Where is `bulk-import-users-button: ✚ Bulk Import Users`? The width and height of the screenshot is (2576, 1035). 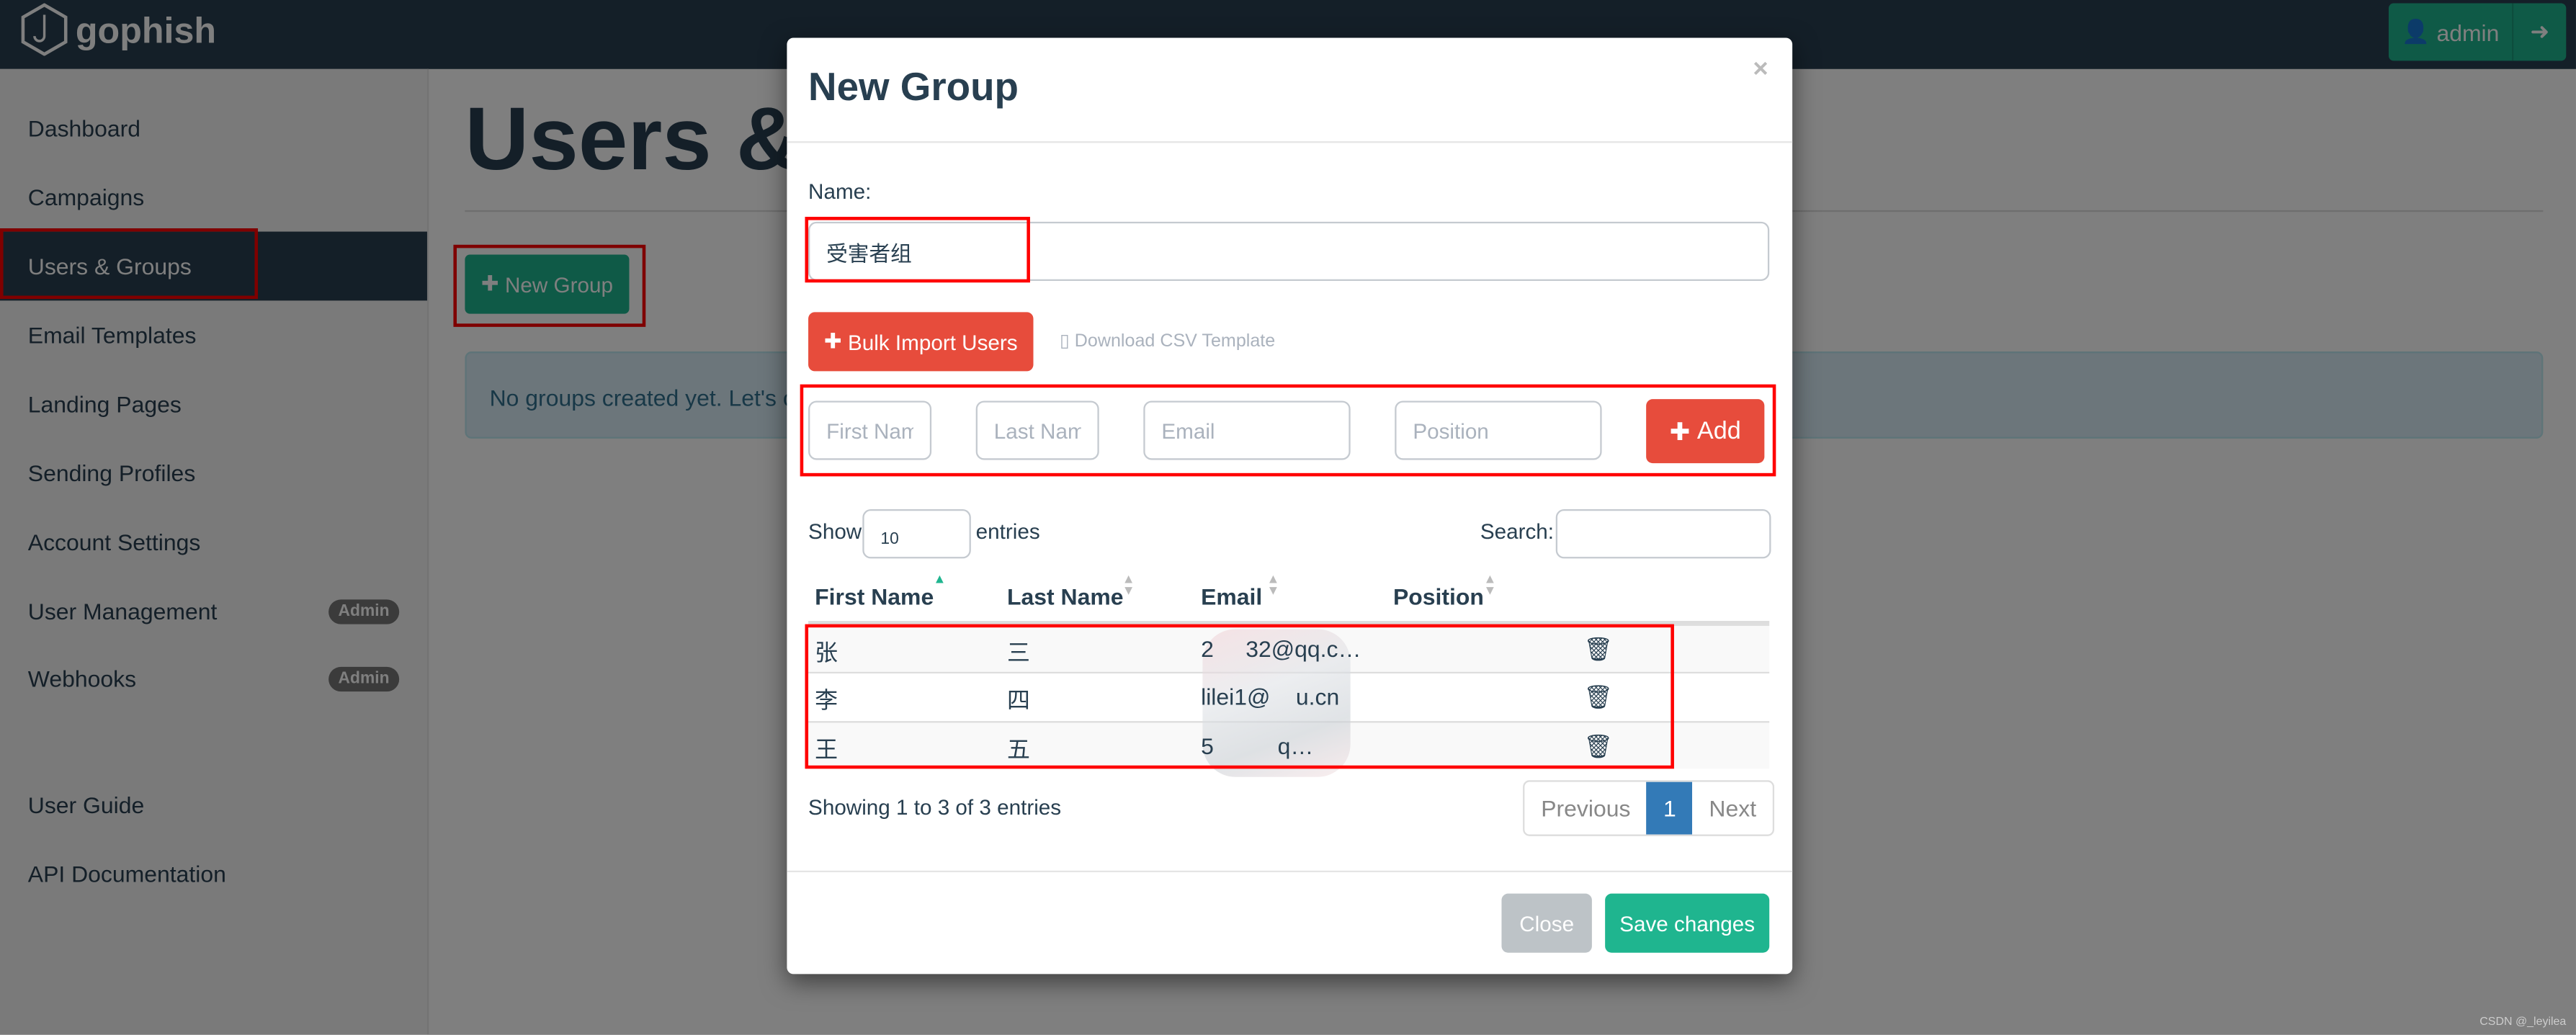
bulk-import-users-button: ✚ Bulk Import Users is located at coordinates (921, 342).